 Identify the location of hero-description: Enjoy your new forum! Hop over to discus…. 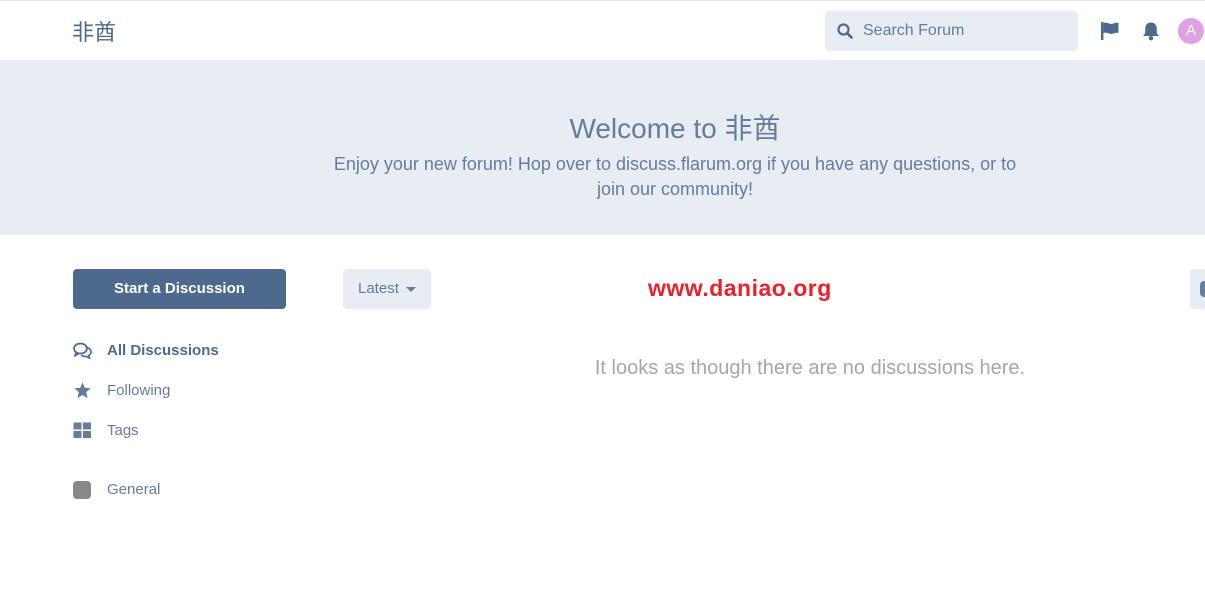
(675, 176).